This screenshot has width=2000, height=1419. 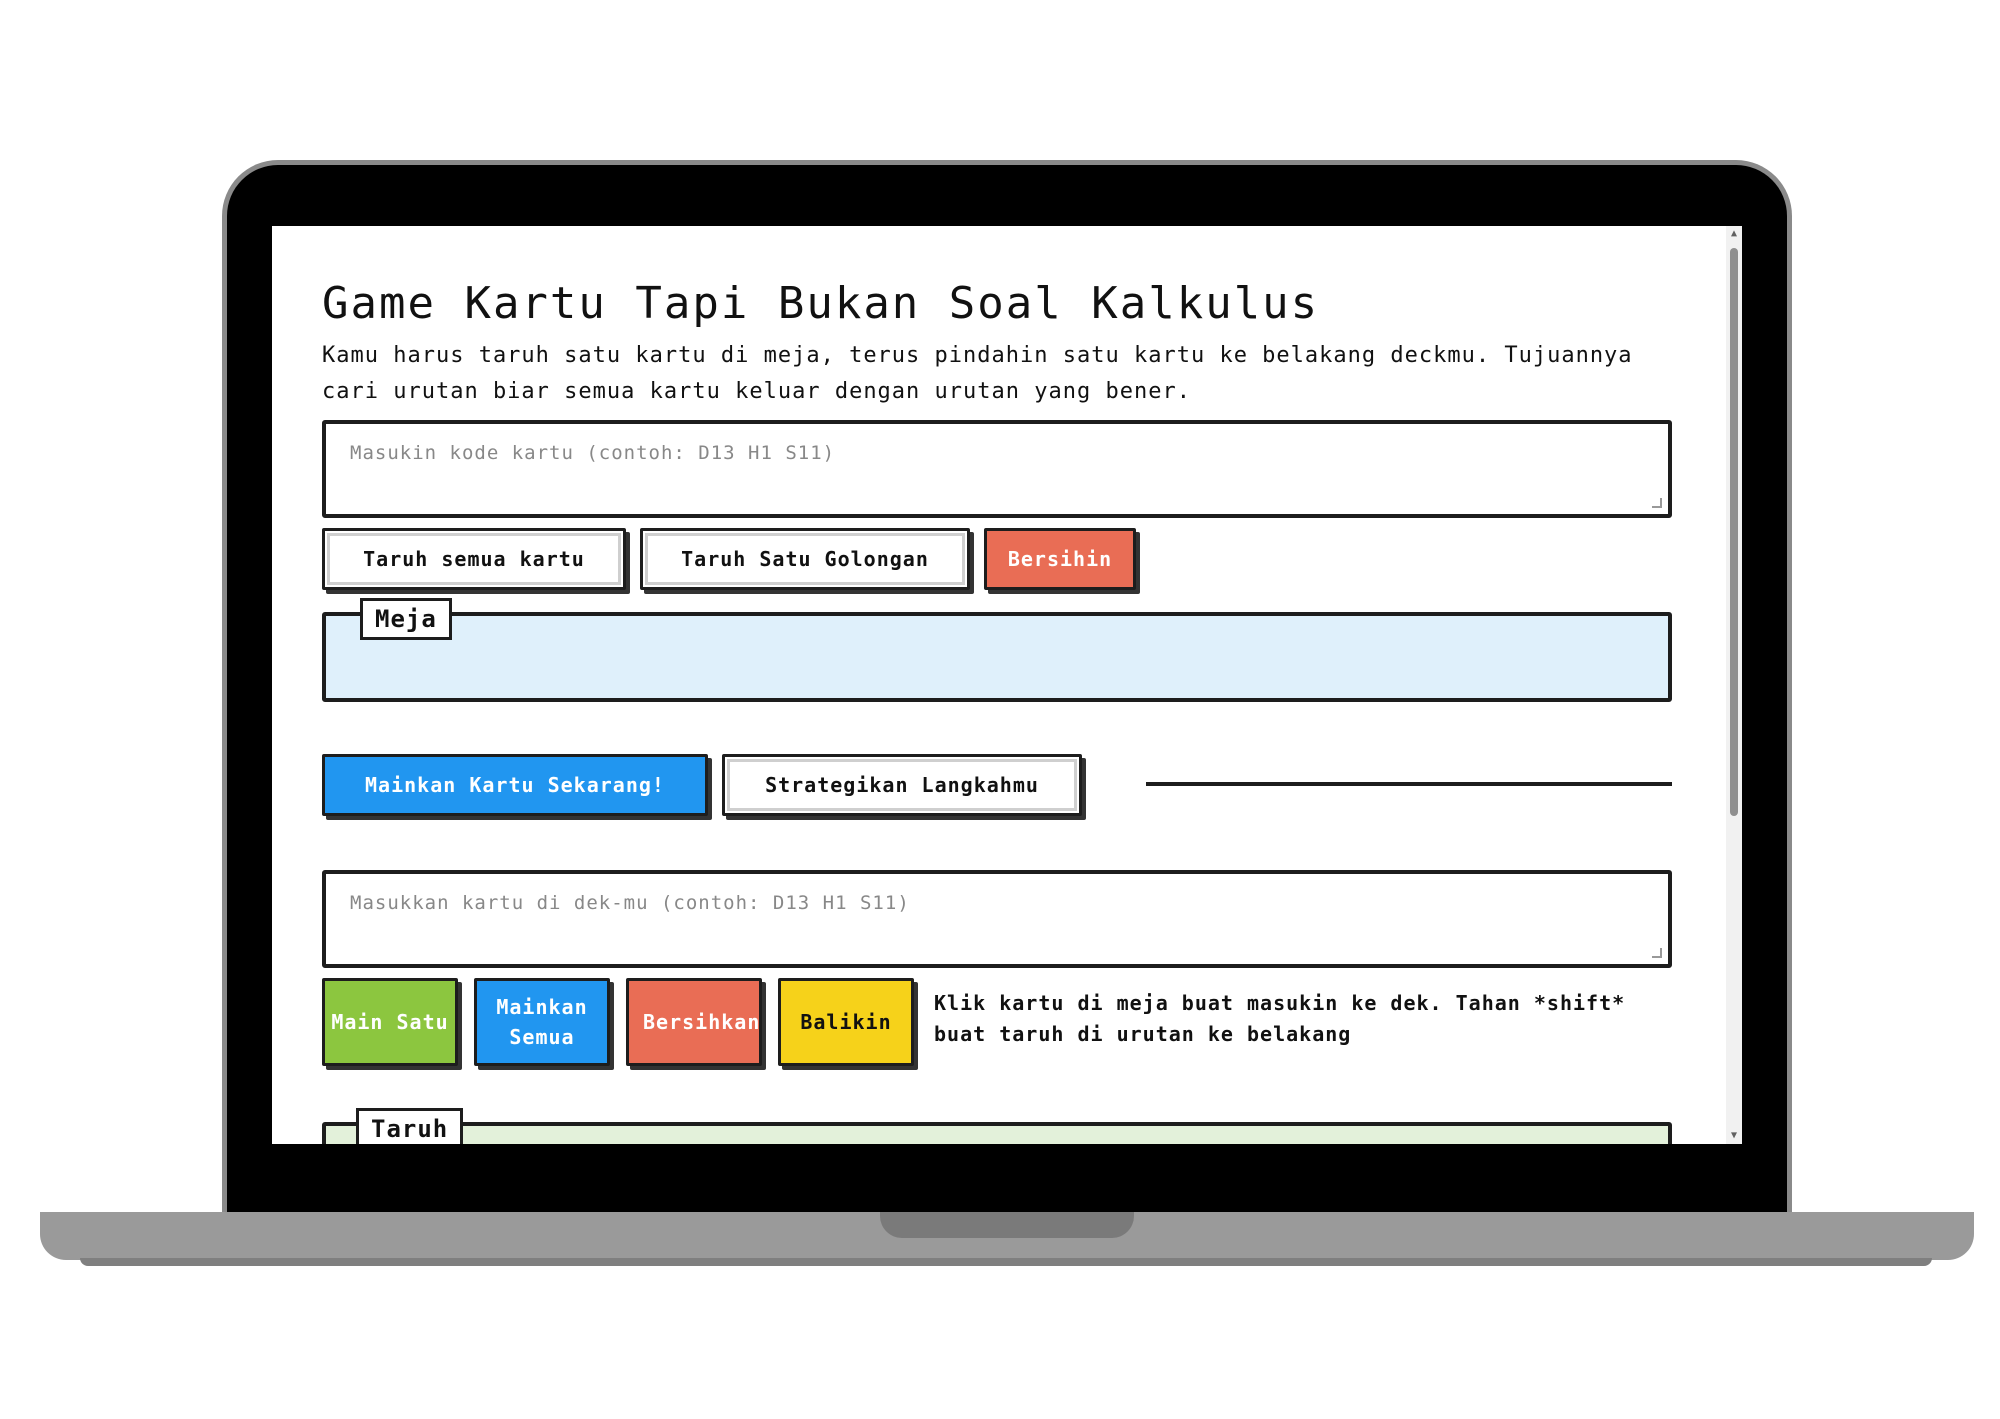 I want to click on scroll-down-icon: ▼, so click(x=1734, y=1136).